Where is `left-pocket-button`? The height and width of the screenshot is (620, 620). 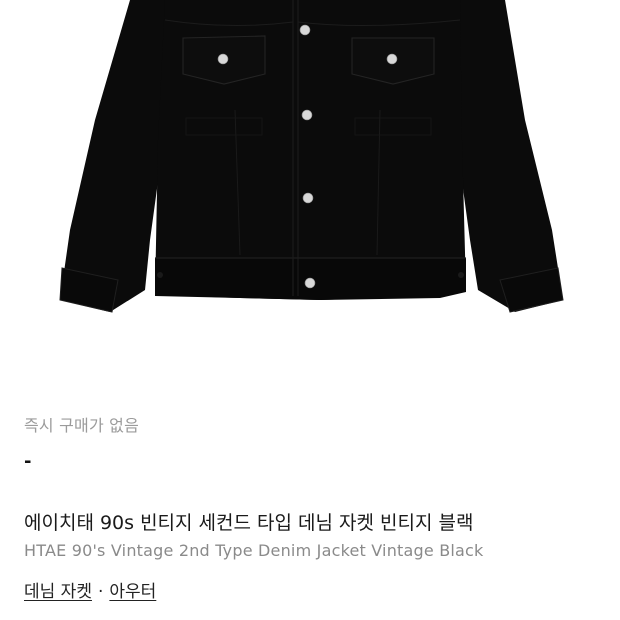 left-pocket-button is located at coordinates (223, 59).